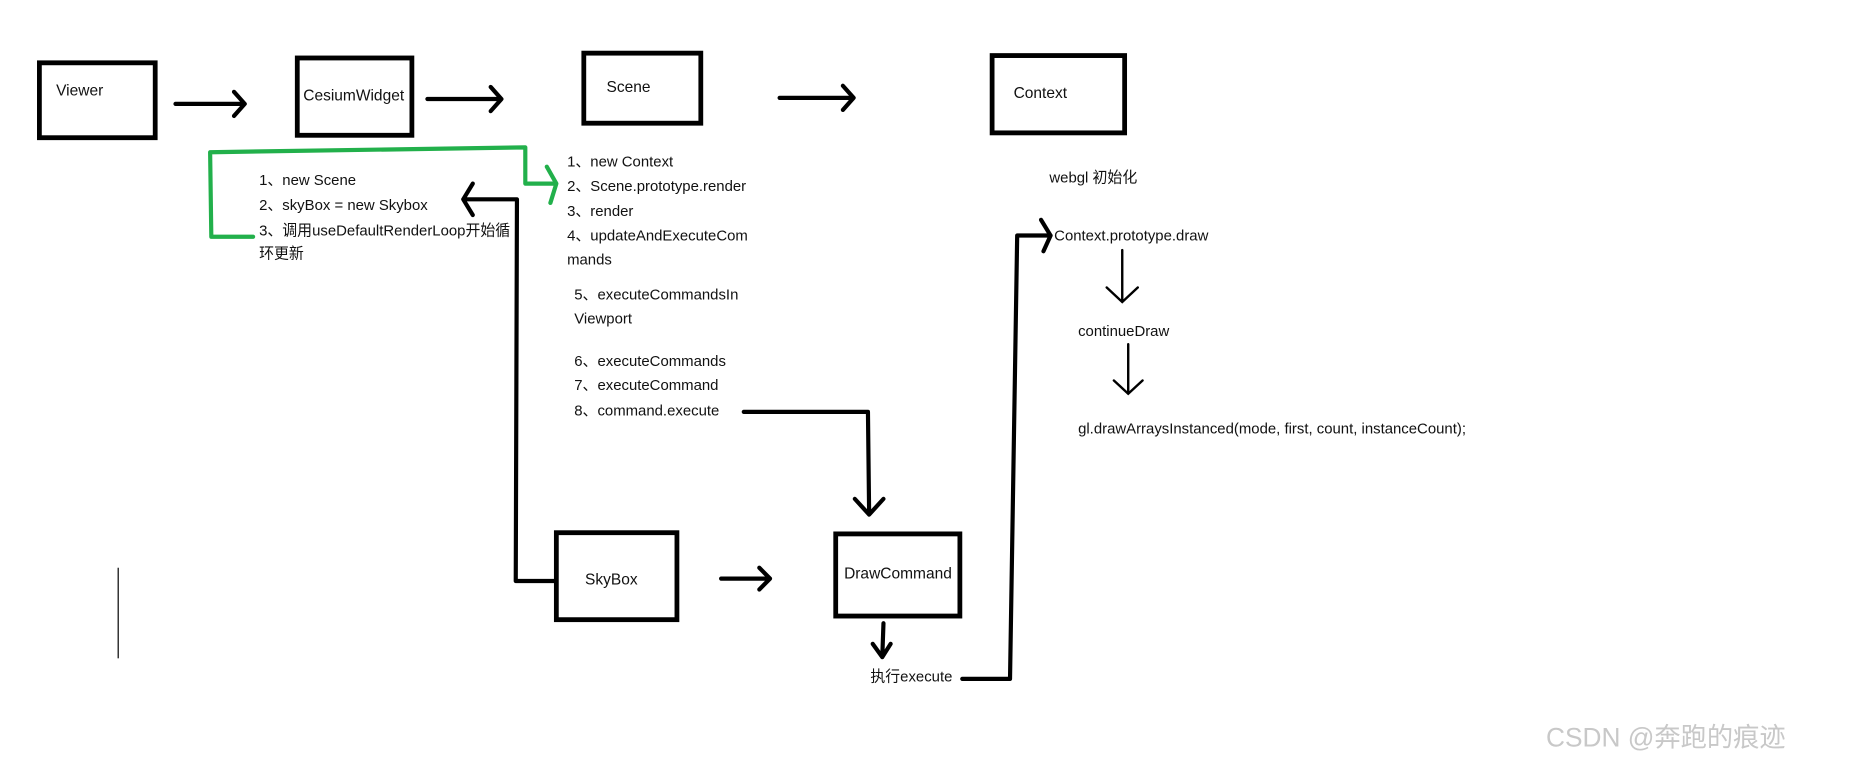  Describe the element at coordinates (307, 180) in the screenshot. I see `step-text: 1、new Scene` at that location.